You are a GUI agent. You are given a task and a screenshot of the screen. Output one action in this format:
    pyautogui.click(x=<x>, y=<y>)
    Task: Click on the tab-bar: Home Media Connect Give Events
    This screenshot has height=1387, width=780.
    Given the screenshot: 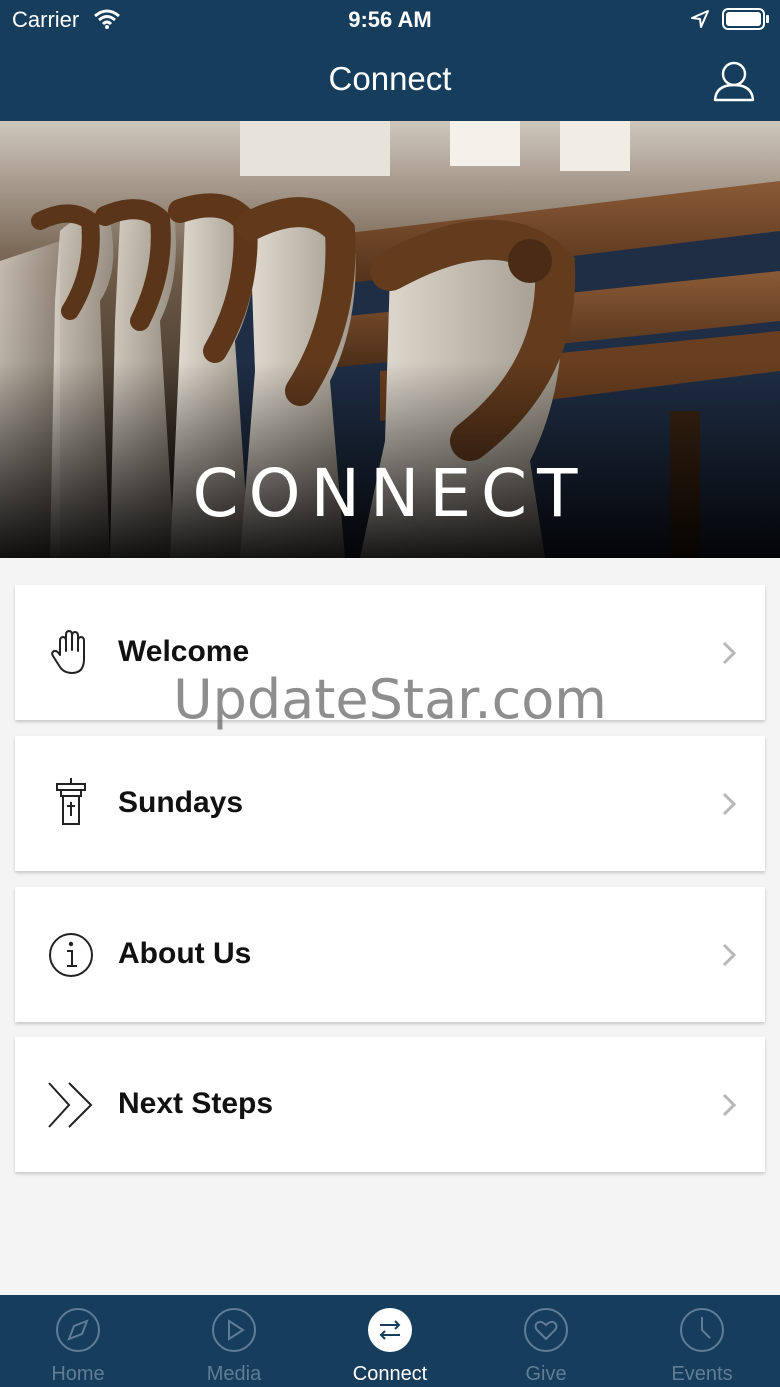 What is the action you would take?
    pyautogui.click(x=390, y=1341)
    